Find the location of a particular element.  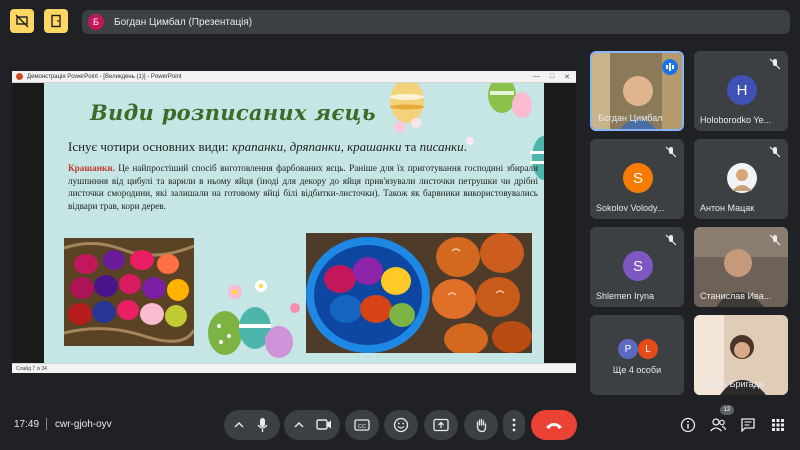

audio-wave-icon is located at coordinates (670, 67).